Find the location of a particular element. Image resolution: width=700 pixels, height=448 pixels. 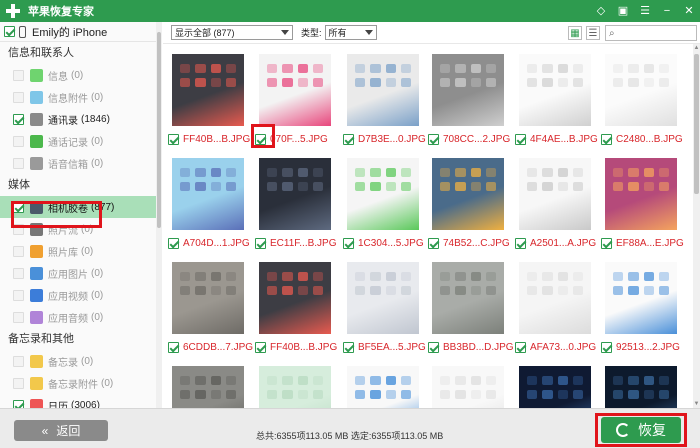

gift-icon: ▣ is located at coordinates (623, 11).